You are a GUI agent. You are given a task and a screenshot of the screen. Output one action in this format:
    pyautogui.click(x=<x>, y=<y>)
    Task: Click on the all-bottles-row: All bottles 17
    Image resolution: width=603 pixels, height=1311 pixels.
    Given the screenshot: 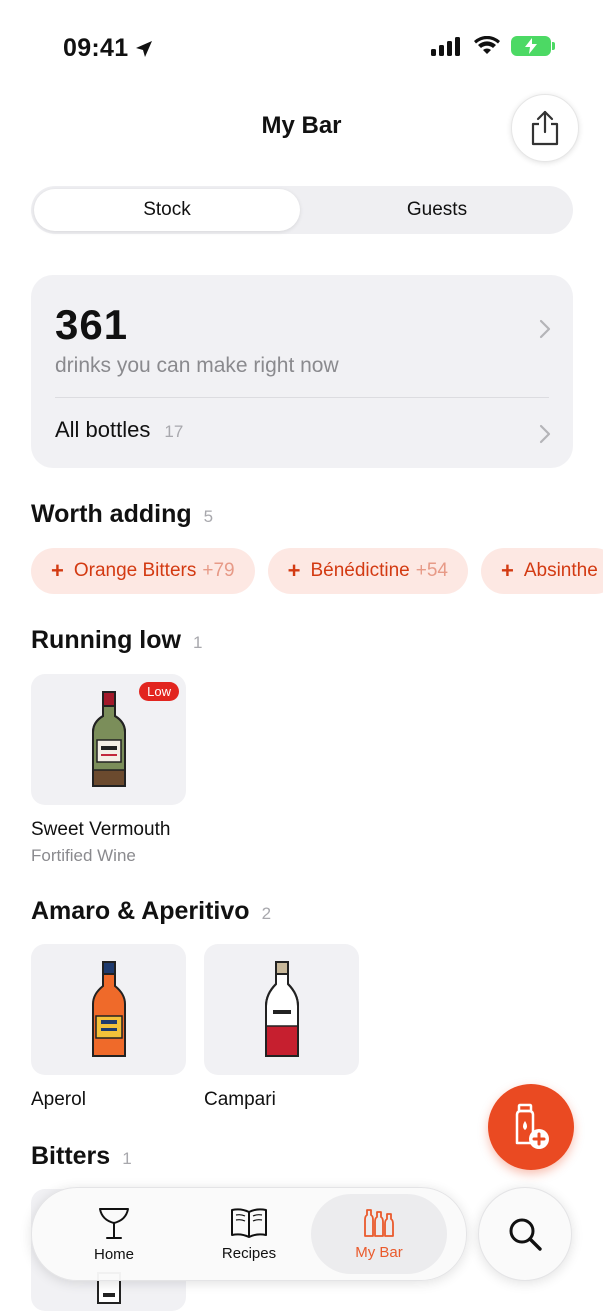 What is the action you would take?
    pyautogui.click(x=302, y=433)
    